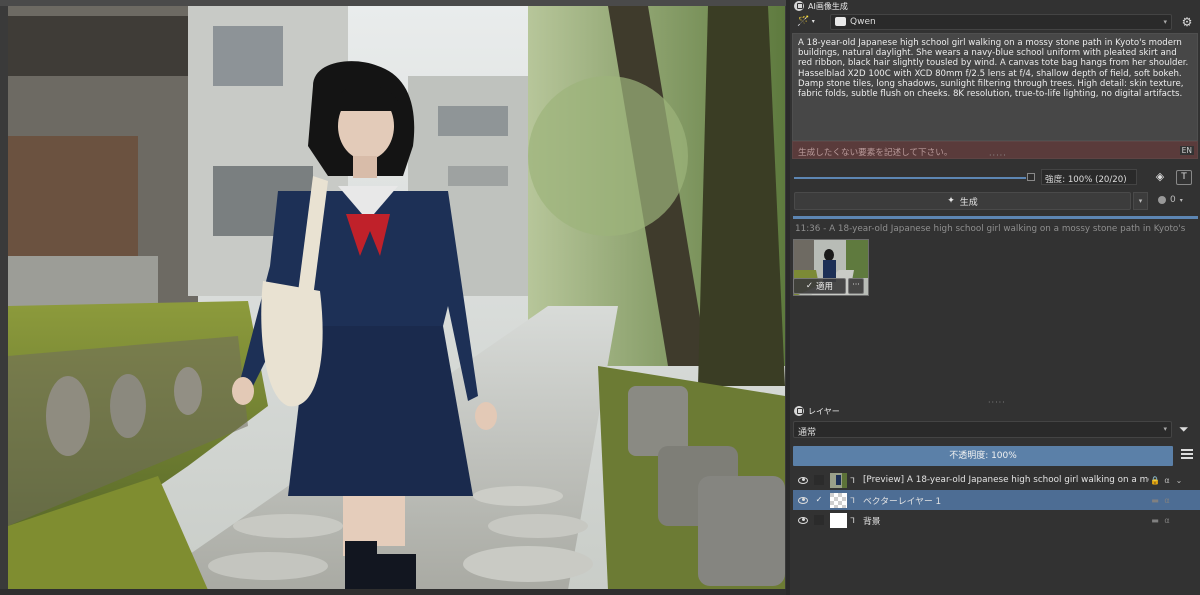 The height and width of the screenshot is (595, 1200). I want to click on ai-panel-title-bar: AI画像生成, so click(995, 6).